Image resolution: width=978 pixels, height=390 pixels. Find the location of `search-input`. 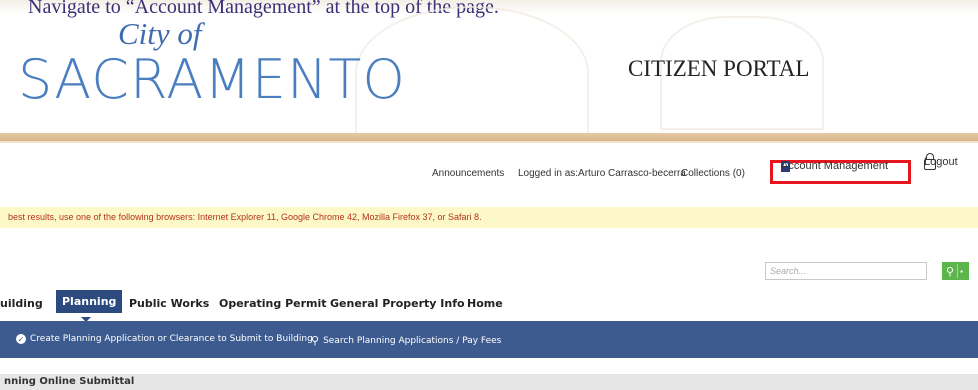

search-input is located at coordinates (846, 271).